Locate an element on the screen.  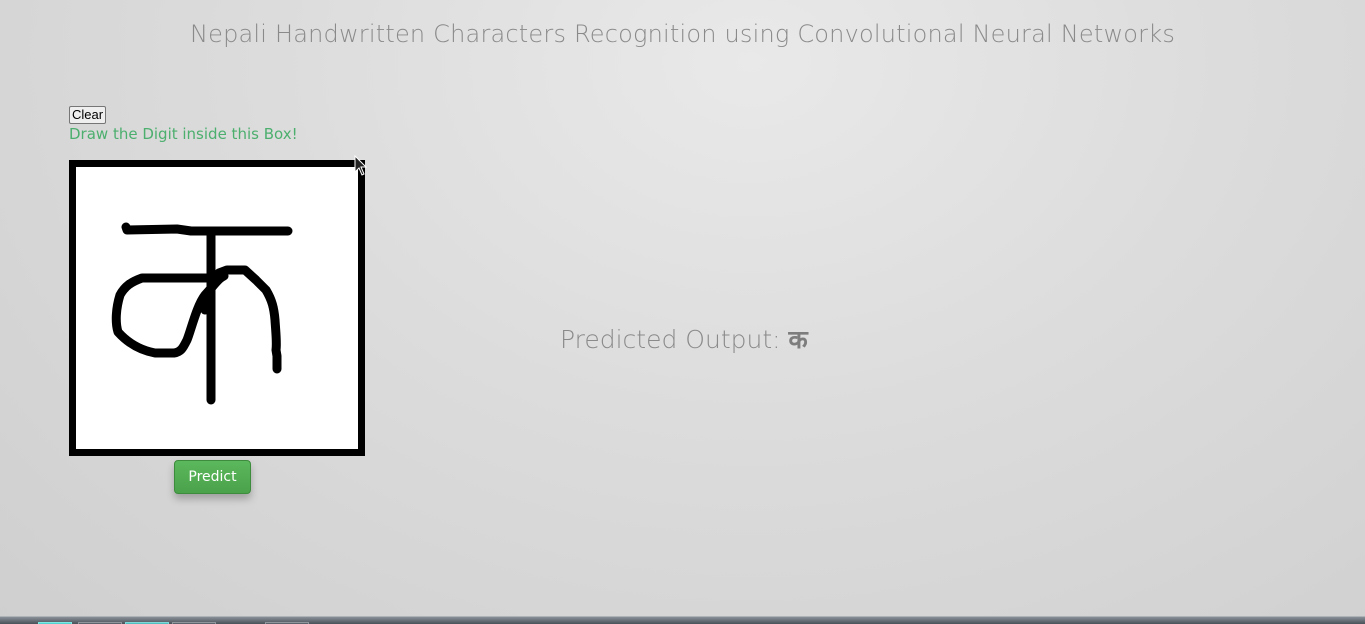
drawing-canvas is located at coordinates (217, 308).